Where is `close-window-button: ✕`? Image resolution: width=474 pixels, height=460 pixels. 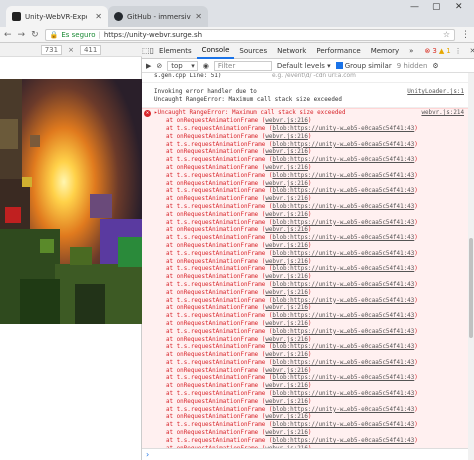 close-window-button: ✕ is located at coordinates (459, 7).